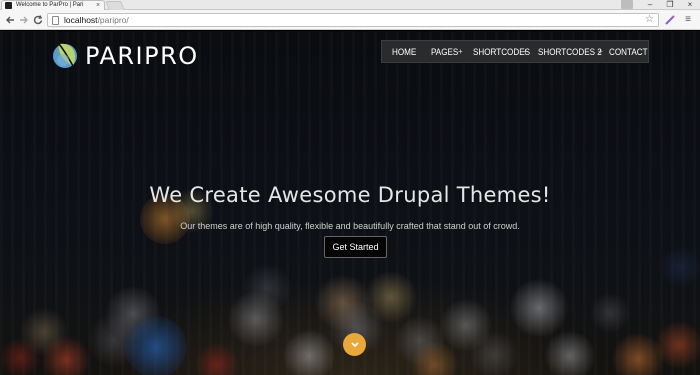  What do you see at coordinates (628, 52) in the screenshot?
I see `nav-item-contact: CONTACT` at bounding box center [628, 52].